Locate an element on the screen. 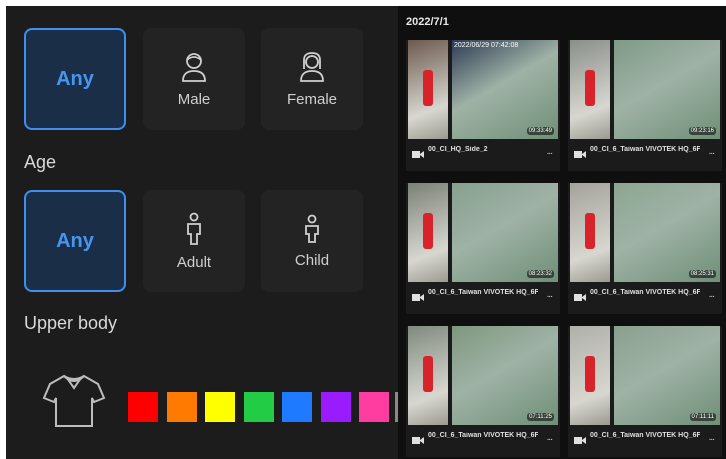  scene-frame-image: 09:23:16 is located at coordinates (667, 89).